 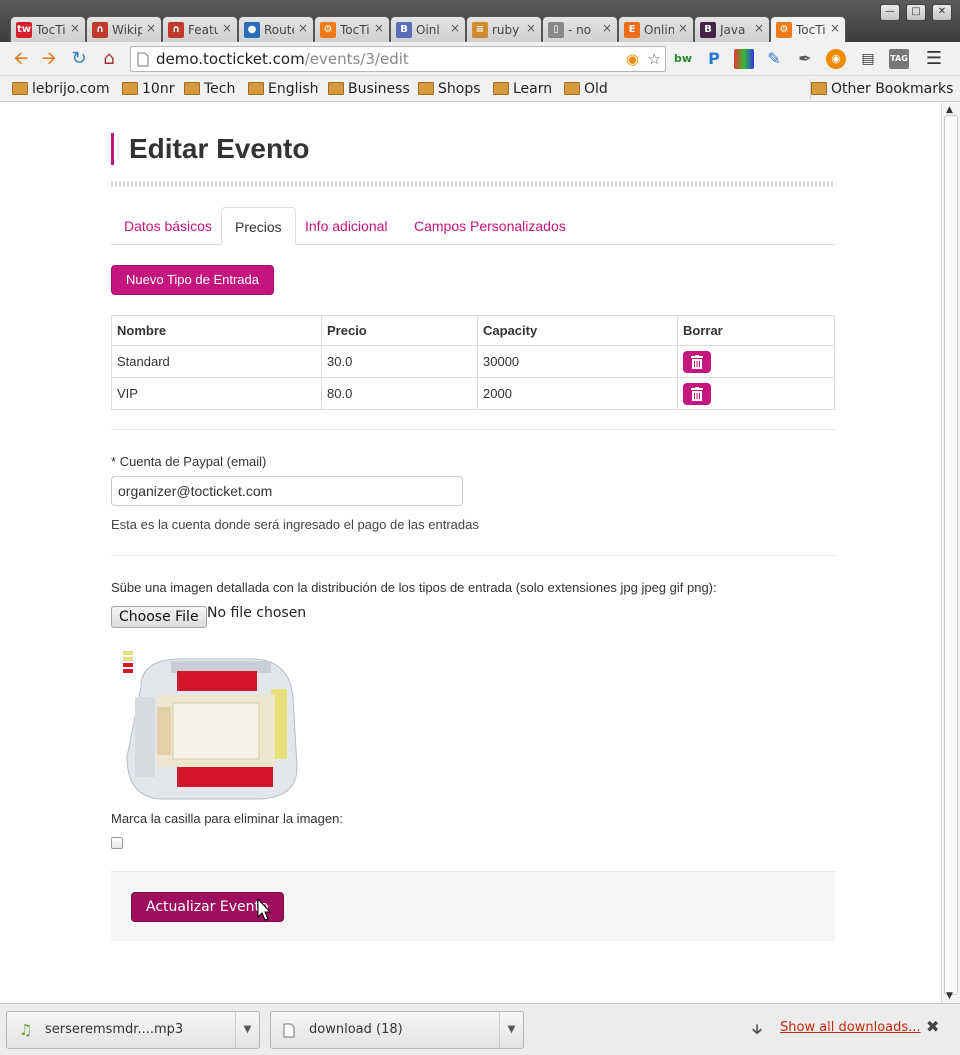 What do you see at coordinates (805, 59) in the screenshot?
I see `eyedropper-icon: ✒` at bounding box center [805, 59].